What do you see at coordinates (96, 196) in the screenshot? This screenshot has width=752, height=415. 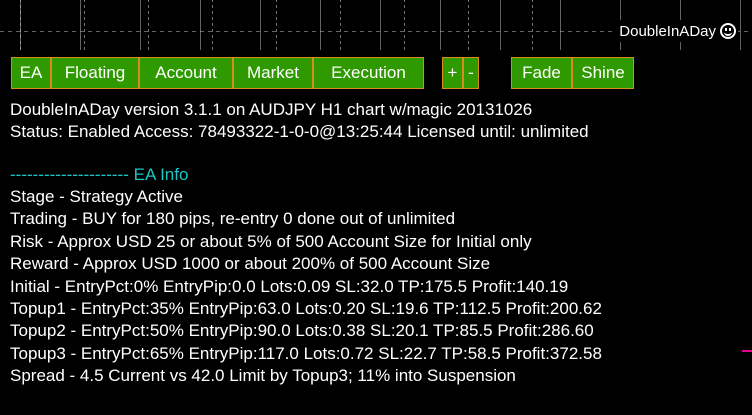 I see `info-line-stage: Stage - Strategy Active` at bounding box center [96, 196].